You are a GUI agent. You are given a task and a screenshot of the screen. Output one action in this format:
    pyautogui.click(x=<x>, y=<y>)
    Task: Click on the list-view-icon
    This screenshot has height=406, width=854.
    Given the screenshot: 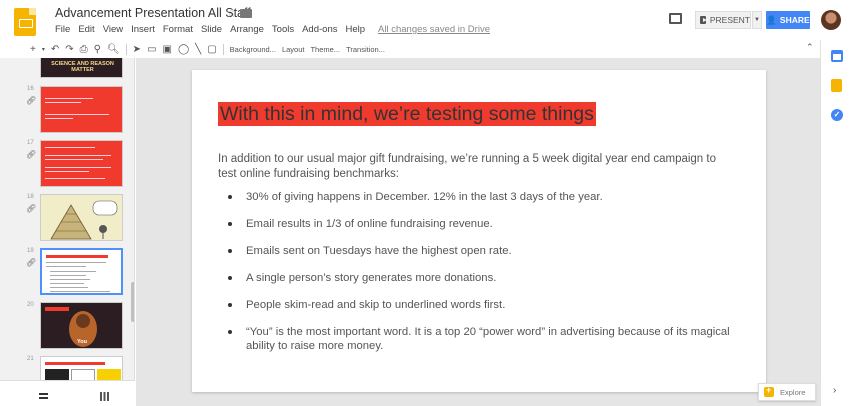 What is the action you would take?
    pyautogui.click(x=43, y=396)
    